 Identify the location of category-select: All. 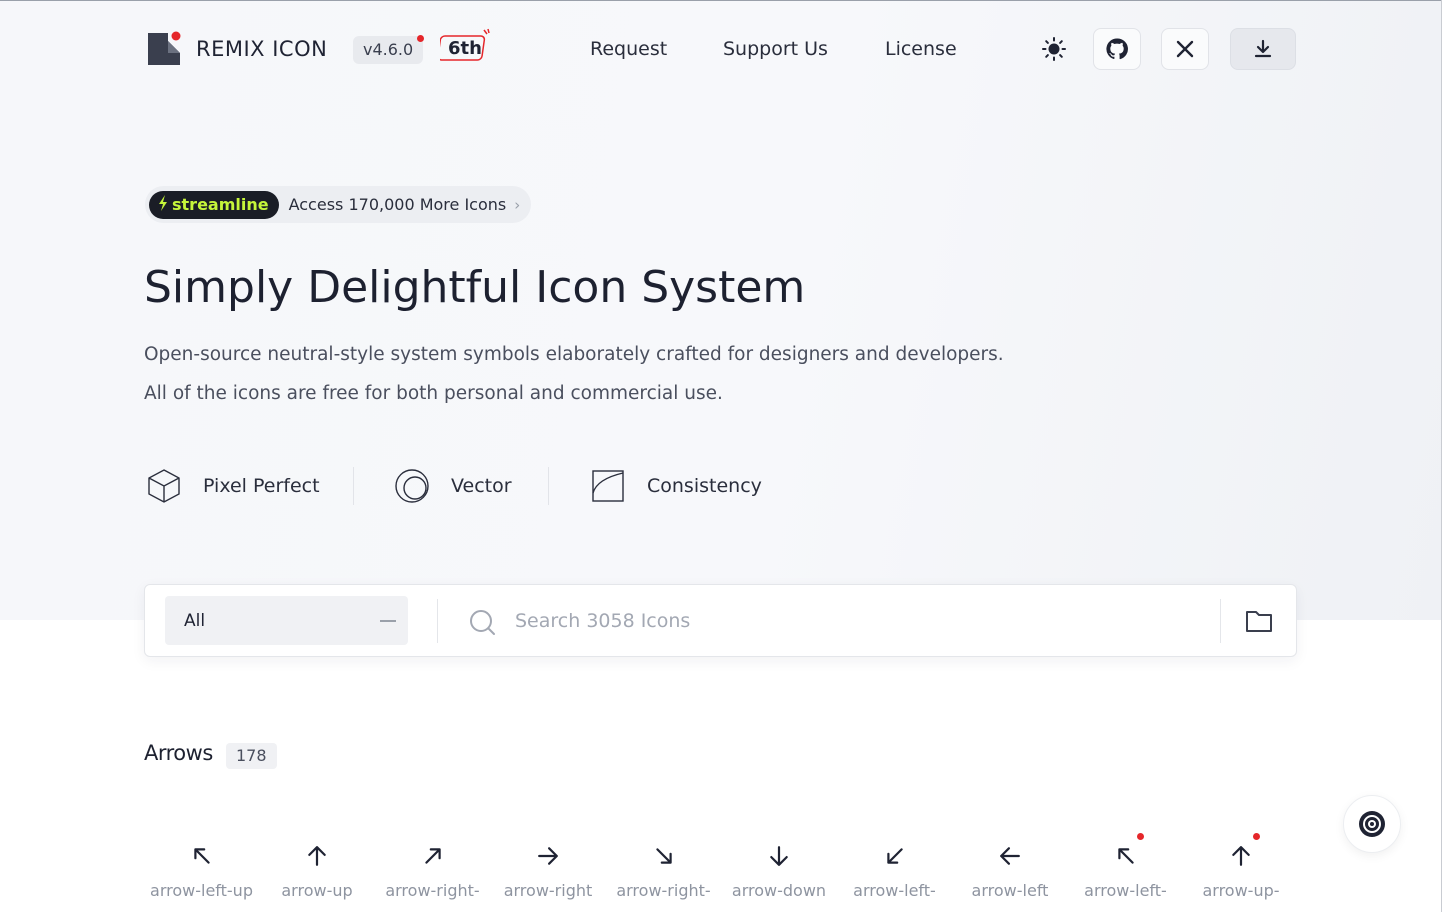
(286, 620).